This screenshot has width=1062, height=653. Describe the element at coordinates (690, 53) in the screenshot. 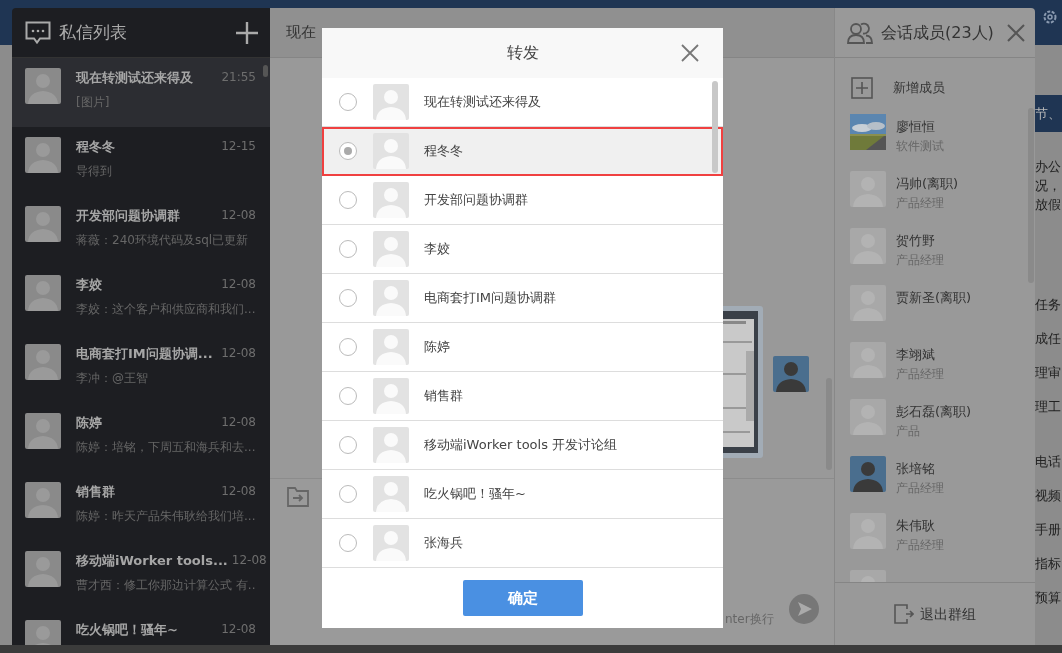

I see `close-button` at that location.